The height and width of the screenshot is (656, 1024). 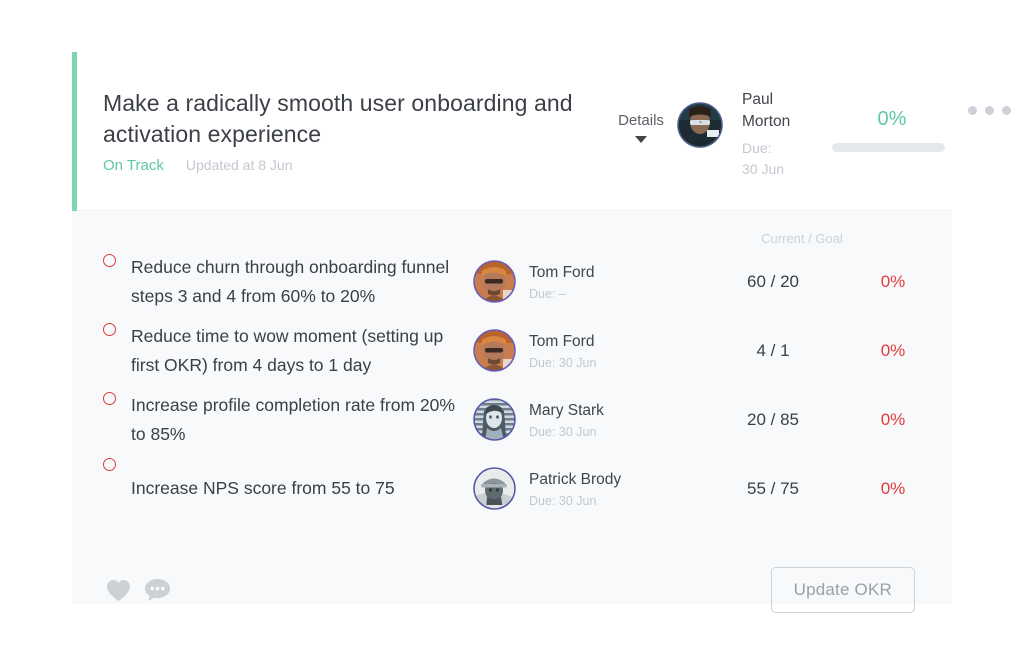 I want to click on owner-name-line2: Morton, so click(x=766, y=121).